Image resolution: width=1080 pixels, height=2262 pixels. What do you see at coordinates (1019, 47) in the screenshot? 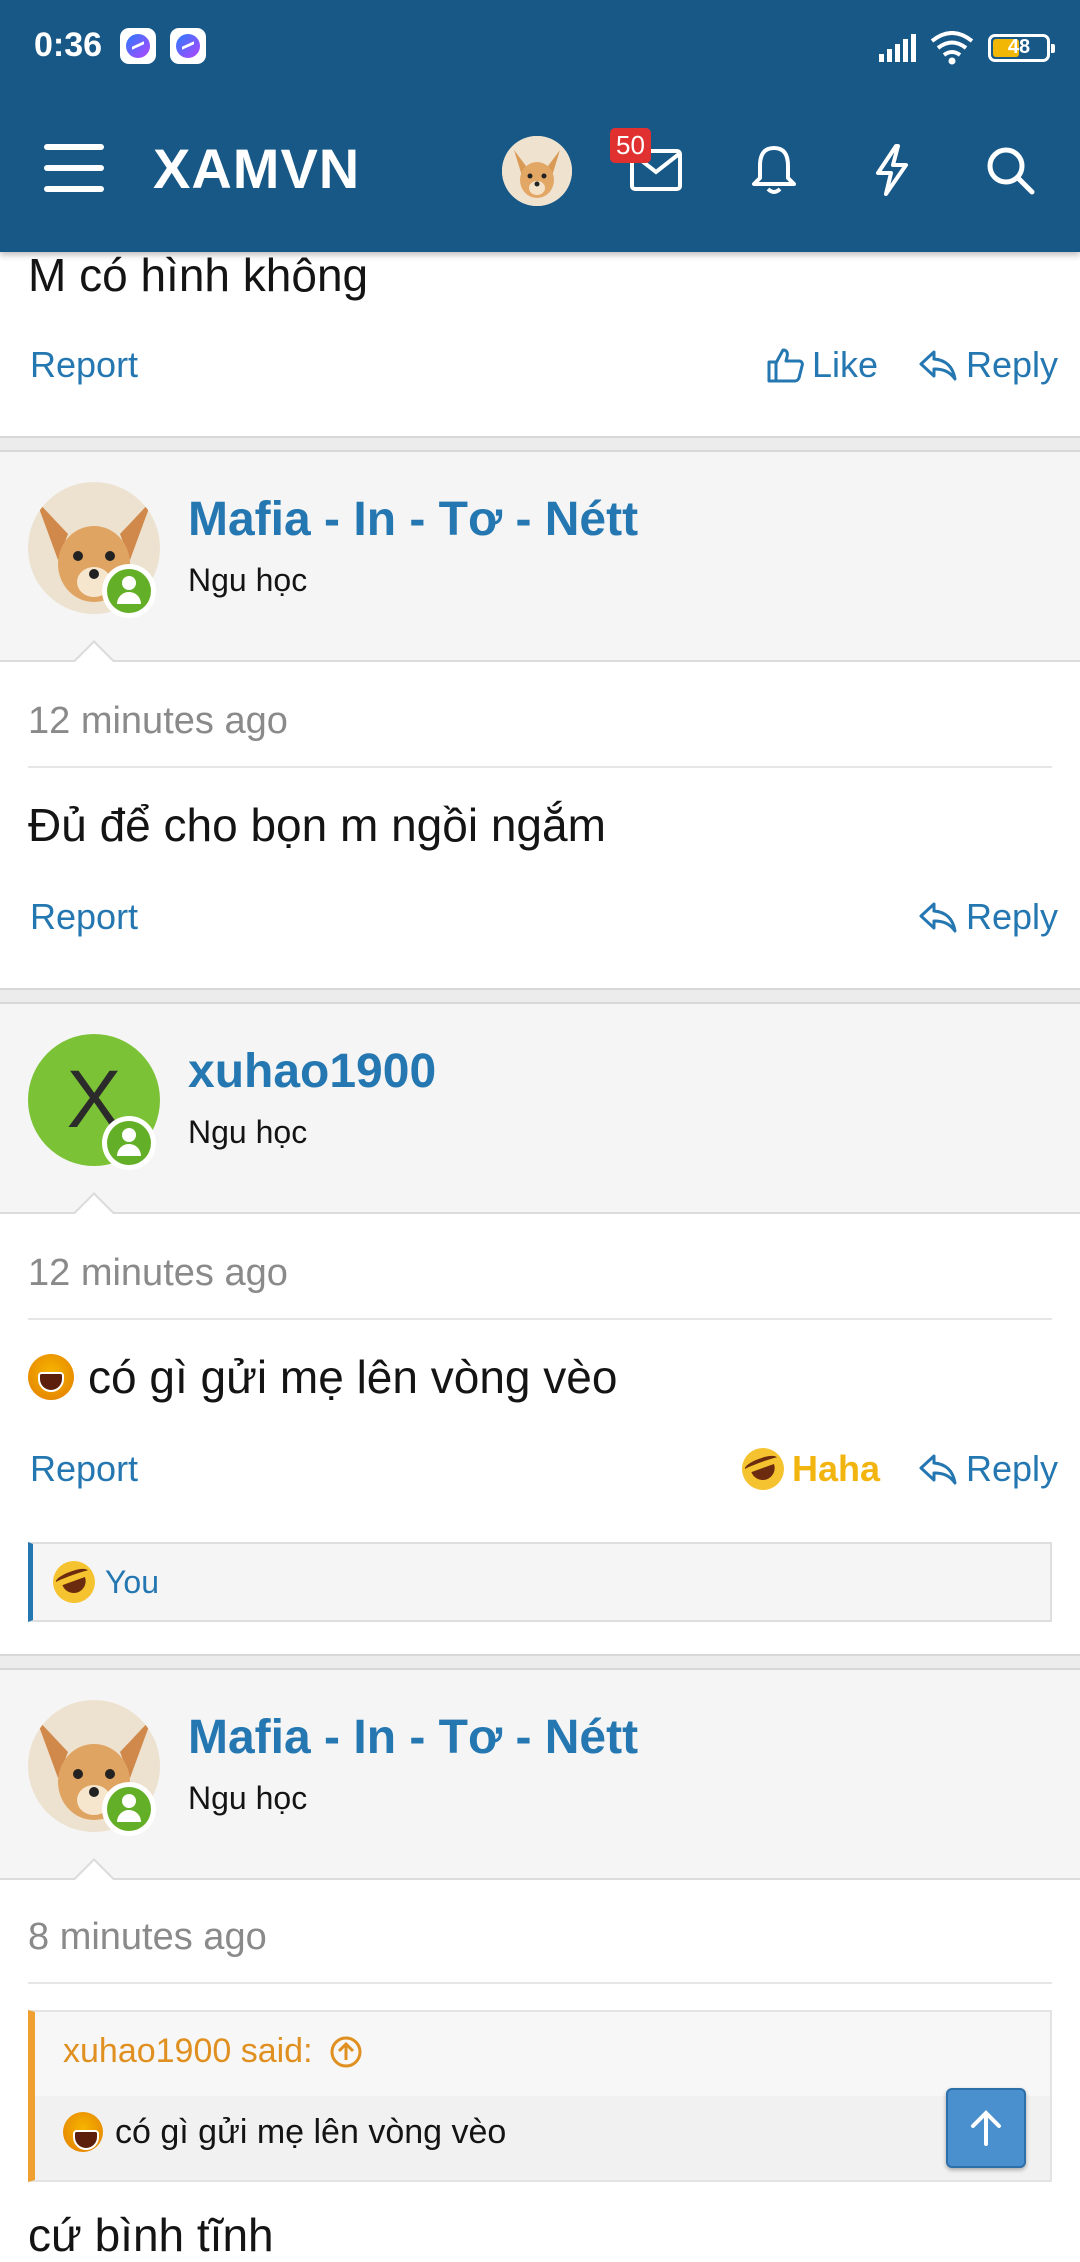
I see `battery-level: 48` at bounding box center [1019, 47].